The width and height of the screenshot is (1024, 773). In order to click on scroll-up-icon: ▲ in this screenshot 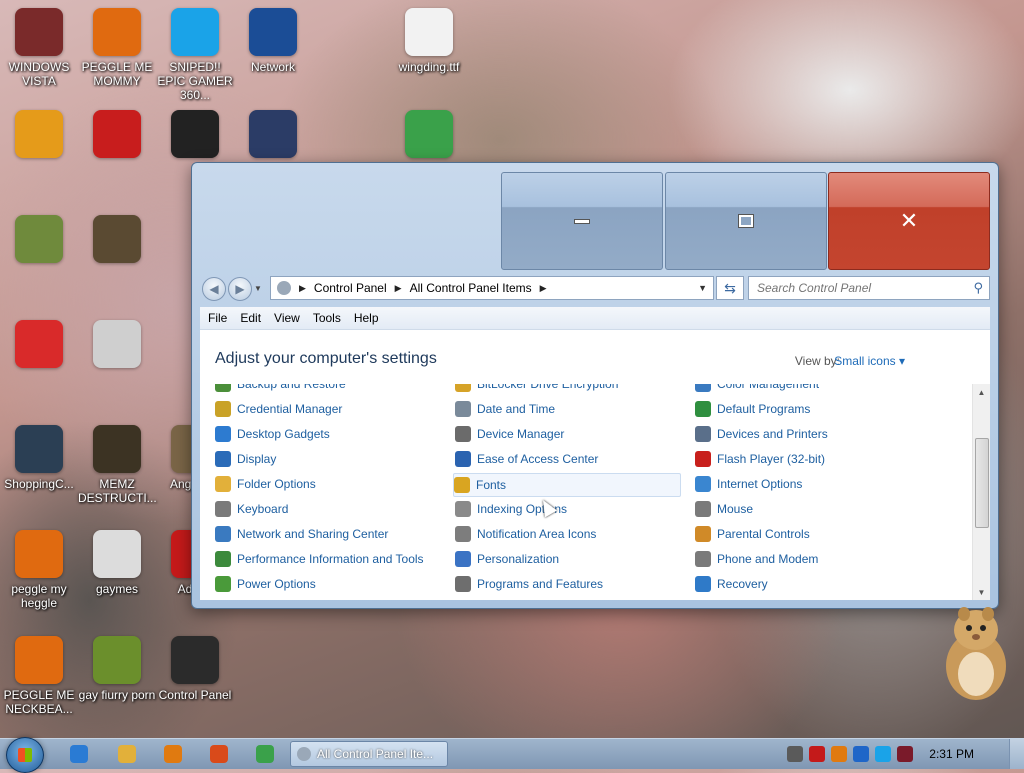, I will do `click(981, 392)`.